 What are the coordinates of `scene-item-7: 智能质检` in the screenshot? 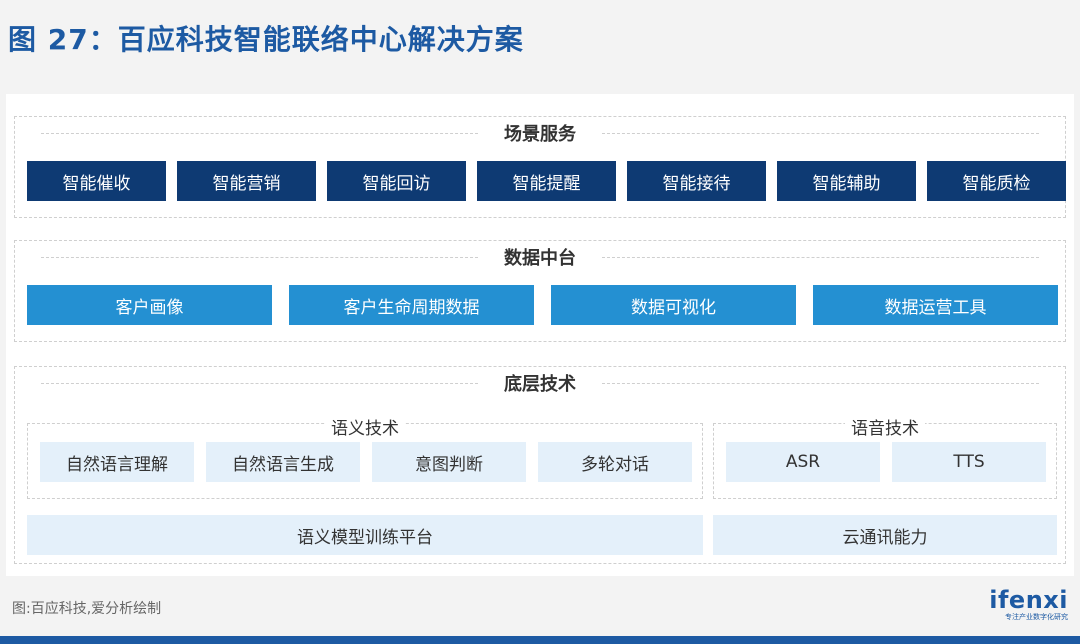 It's located at (996, 181).